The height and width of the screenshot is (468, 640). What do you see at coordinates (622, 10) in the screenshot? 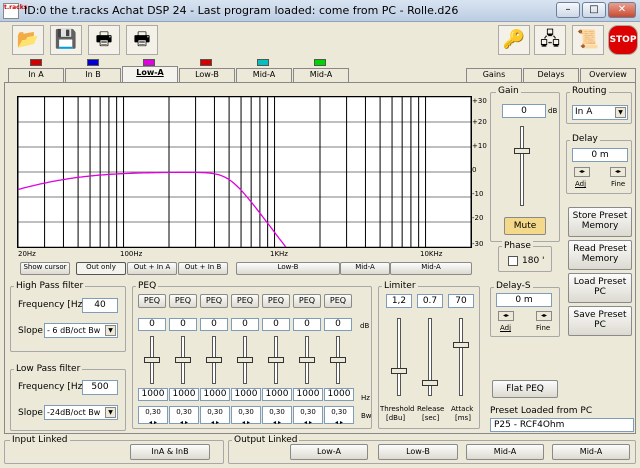
I see `close-button: ✕` at bounding box center [622, 10].